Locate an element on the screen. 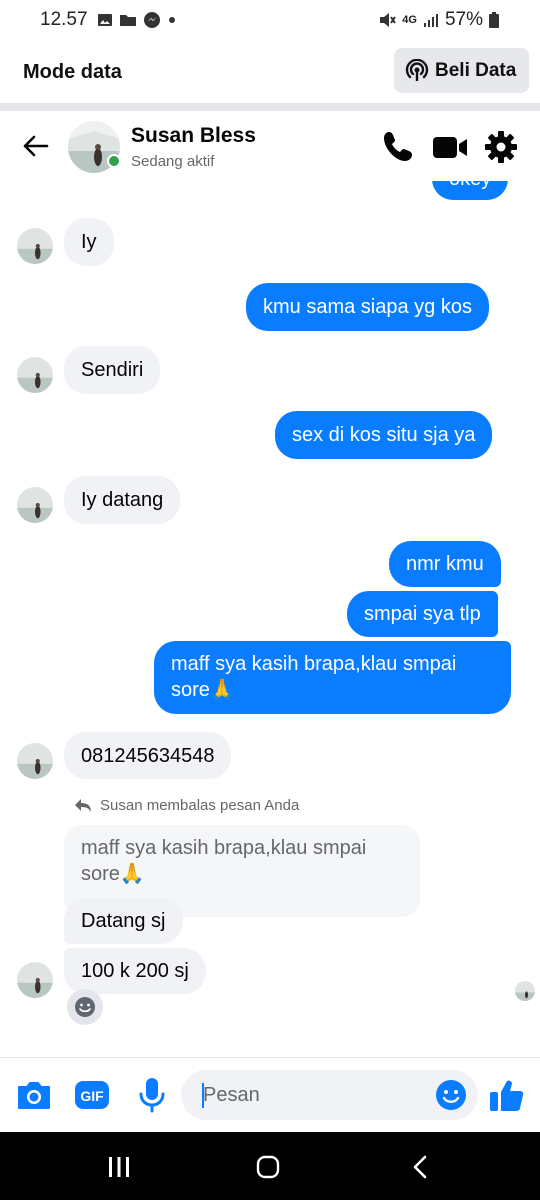 The height and width of the screenshot is (1200, 540). contact-status: Sedang aktif is located at coordinates (173, 161).